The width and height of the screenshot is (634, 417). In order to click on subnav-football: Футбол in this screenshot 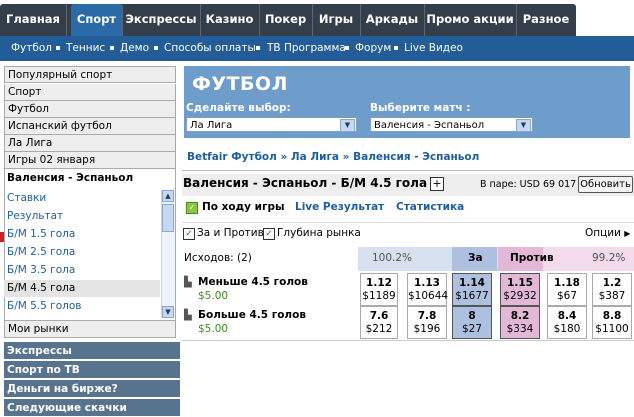, I will do `click(31, 48)`.